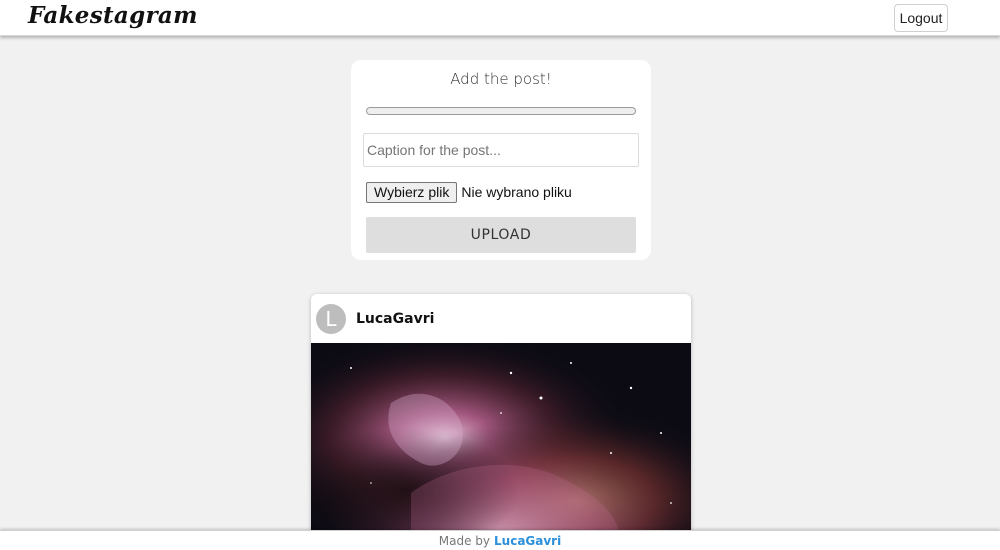 The height and width of the screenshot is (550, 1000). I want to click on post-image, so click(501, 446).